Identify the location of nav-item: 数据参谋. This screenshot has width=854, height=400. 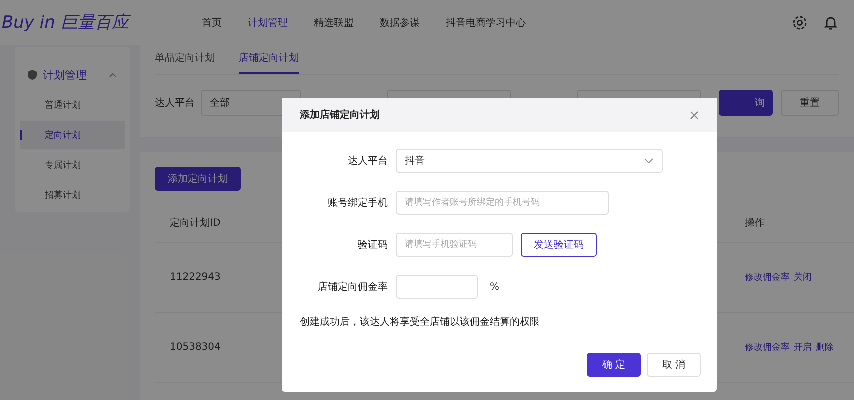
(400, 23).